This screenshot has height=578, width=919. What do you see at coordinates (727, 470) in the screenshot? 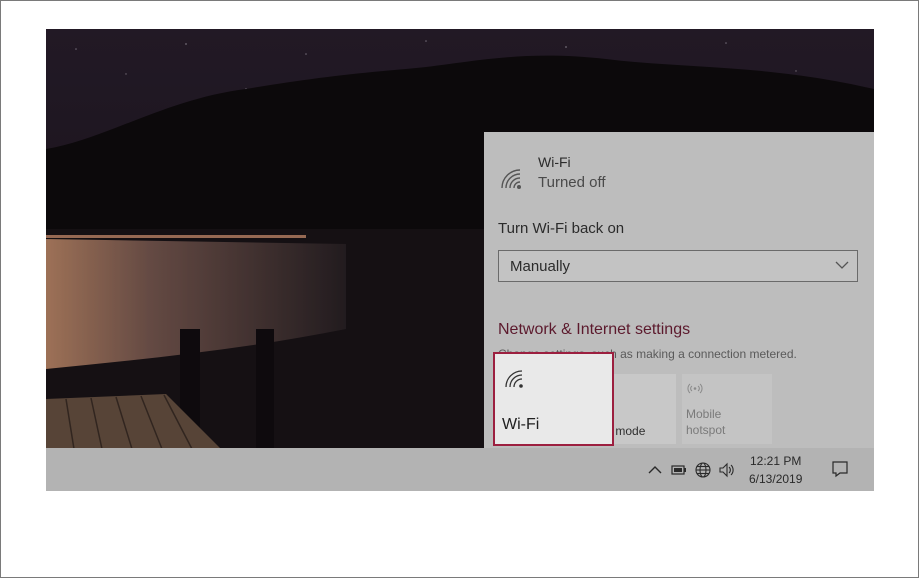
I see `volume-icon` at bounding box center [727, 470].